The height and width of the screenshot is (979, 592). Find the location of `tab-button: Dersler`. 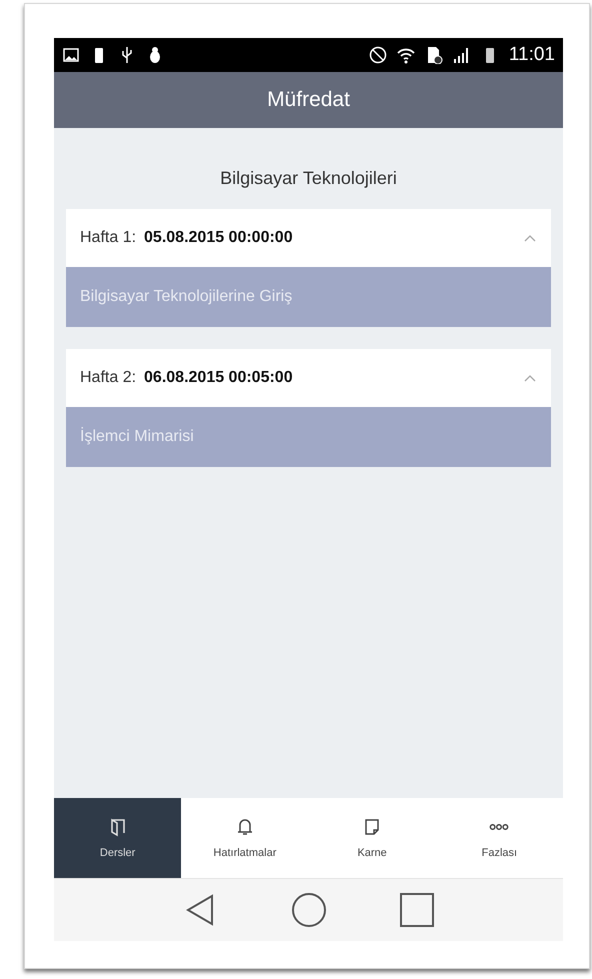

tab-button: Dersler is located at coordinates (118, 838).